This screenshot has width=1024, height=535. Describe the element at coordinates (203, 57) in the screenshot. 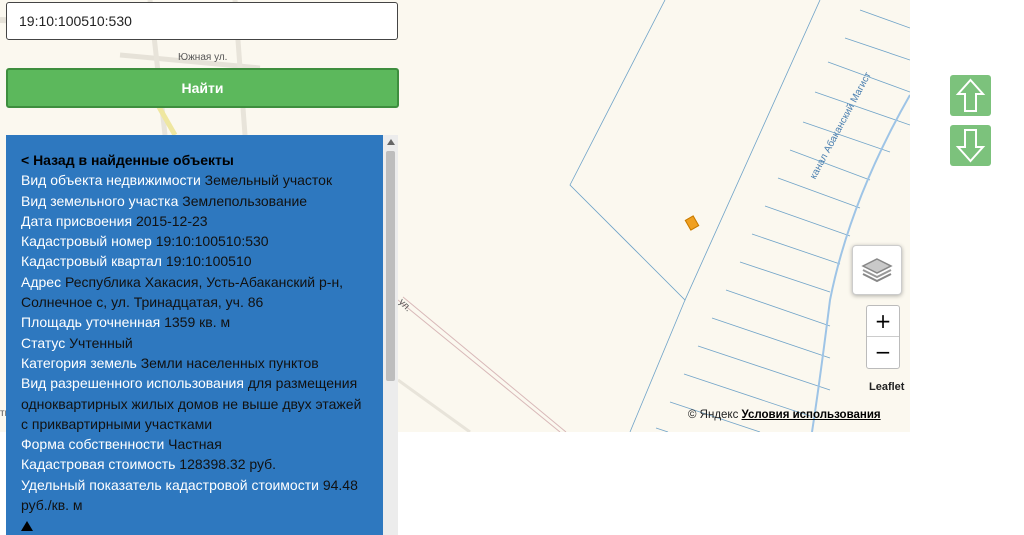

I see `street-label-yuzhnaya: Южная ул.` at that location.